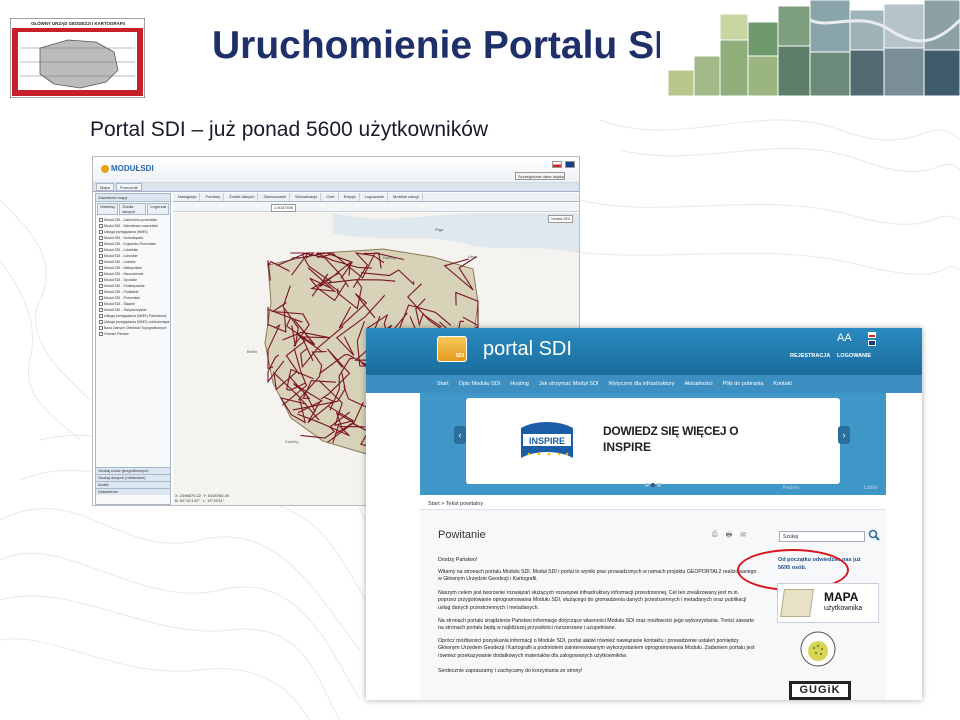 The width and height of the screenshot is (960, 720). I want to click on city-riga: Riga, so click(439, 229).